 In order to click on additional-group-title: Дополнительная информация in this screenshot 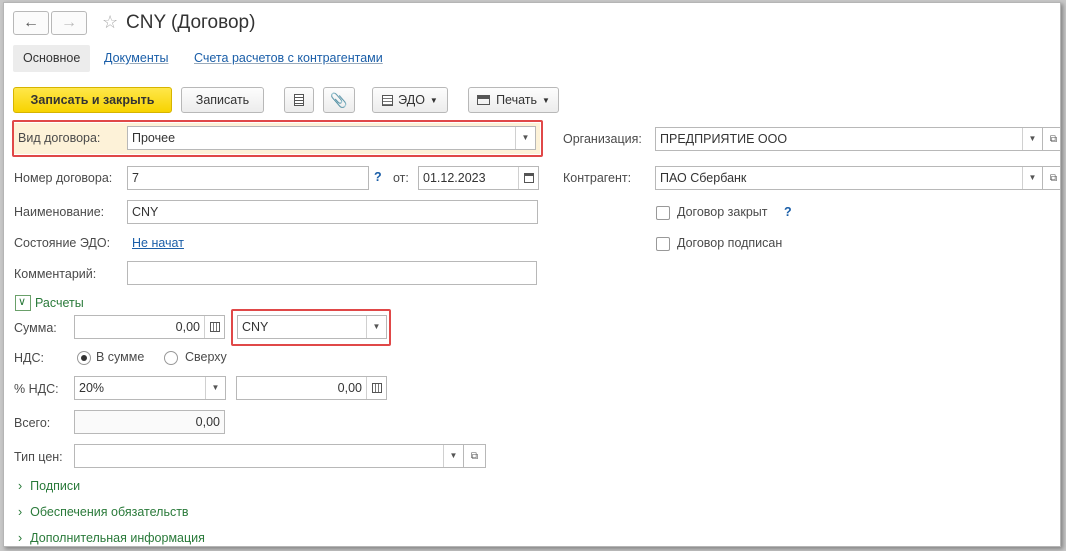, I will do `click(117, 538)`.